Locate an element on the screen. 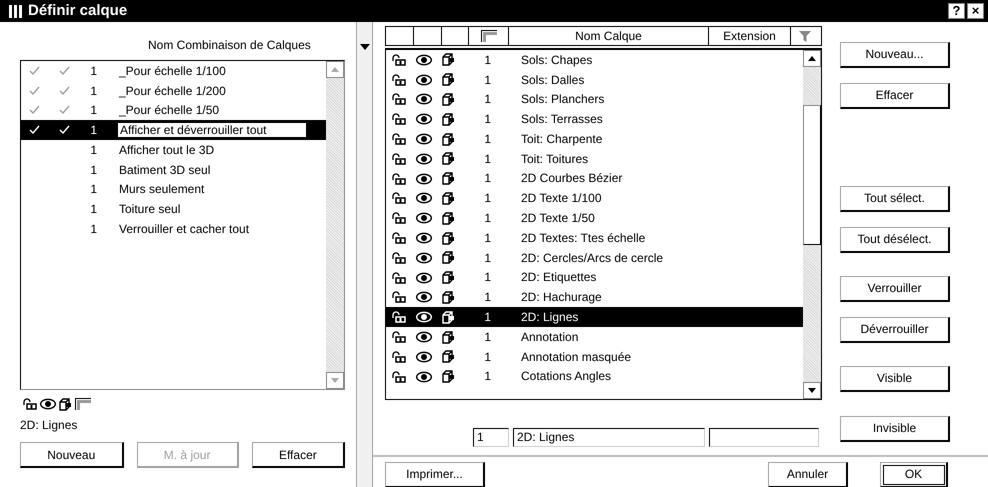 This screenshot has height=487, width=988. button: Tout désélect. is located at coordinates (895, 240).